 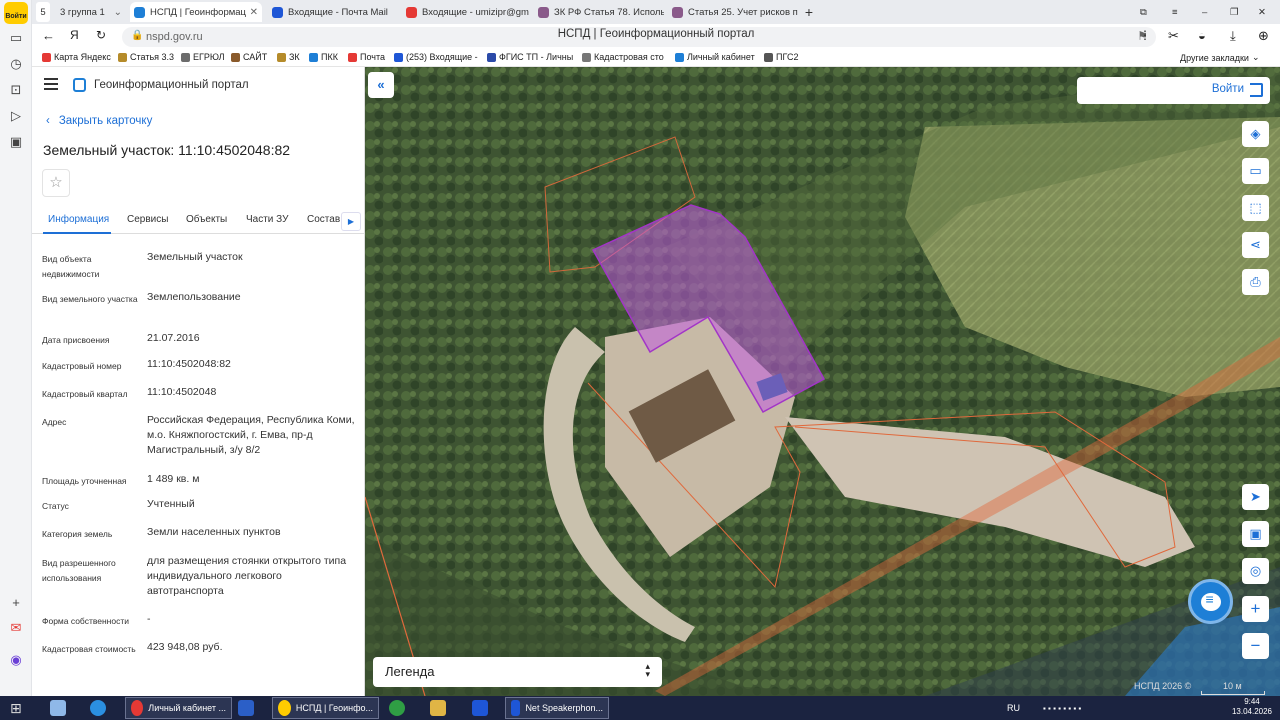 I want to click on tab-services: Сервисы, so click(x=147, y=219).